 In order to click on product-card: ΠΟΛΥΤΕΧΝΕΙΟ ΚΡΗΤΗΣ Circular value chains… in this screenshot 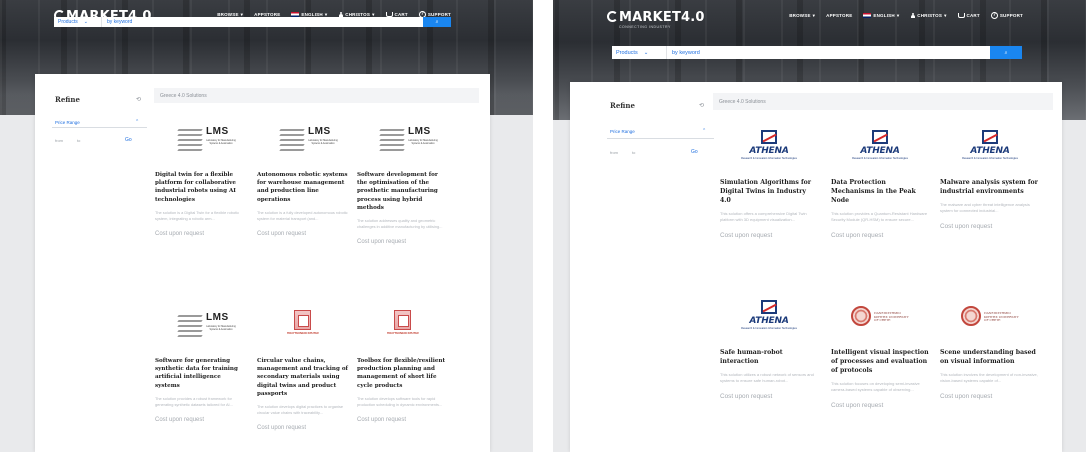, I will do `click(303, 370)`.